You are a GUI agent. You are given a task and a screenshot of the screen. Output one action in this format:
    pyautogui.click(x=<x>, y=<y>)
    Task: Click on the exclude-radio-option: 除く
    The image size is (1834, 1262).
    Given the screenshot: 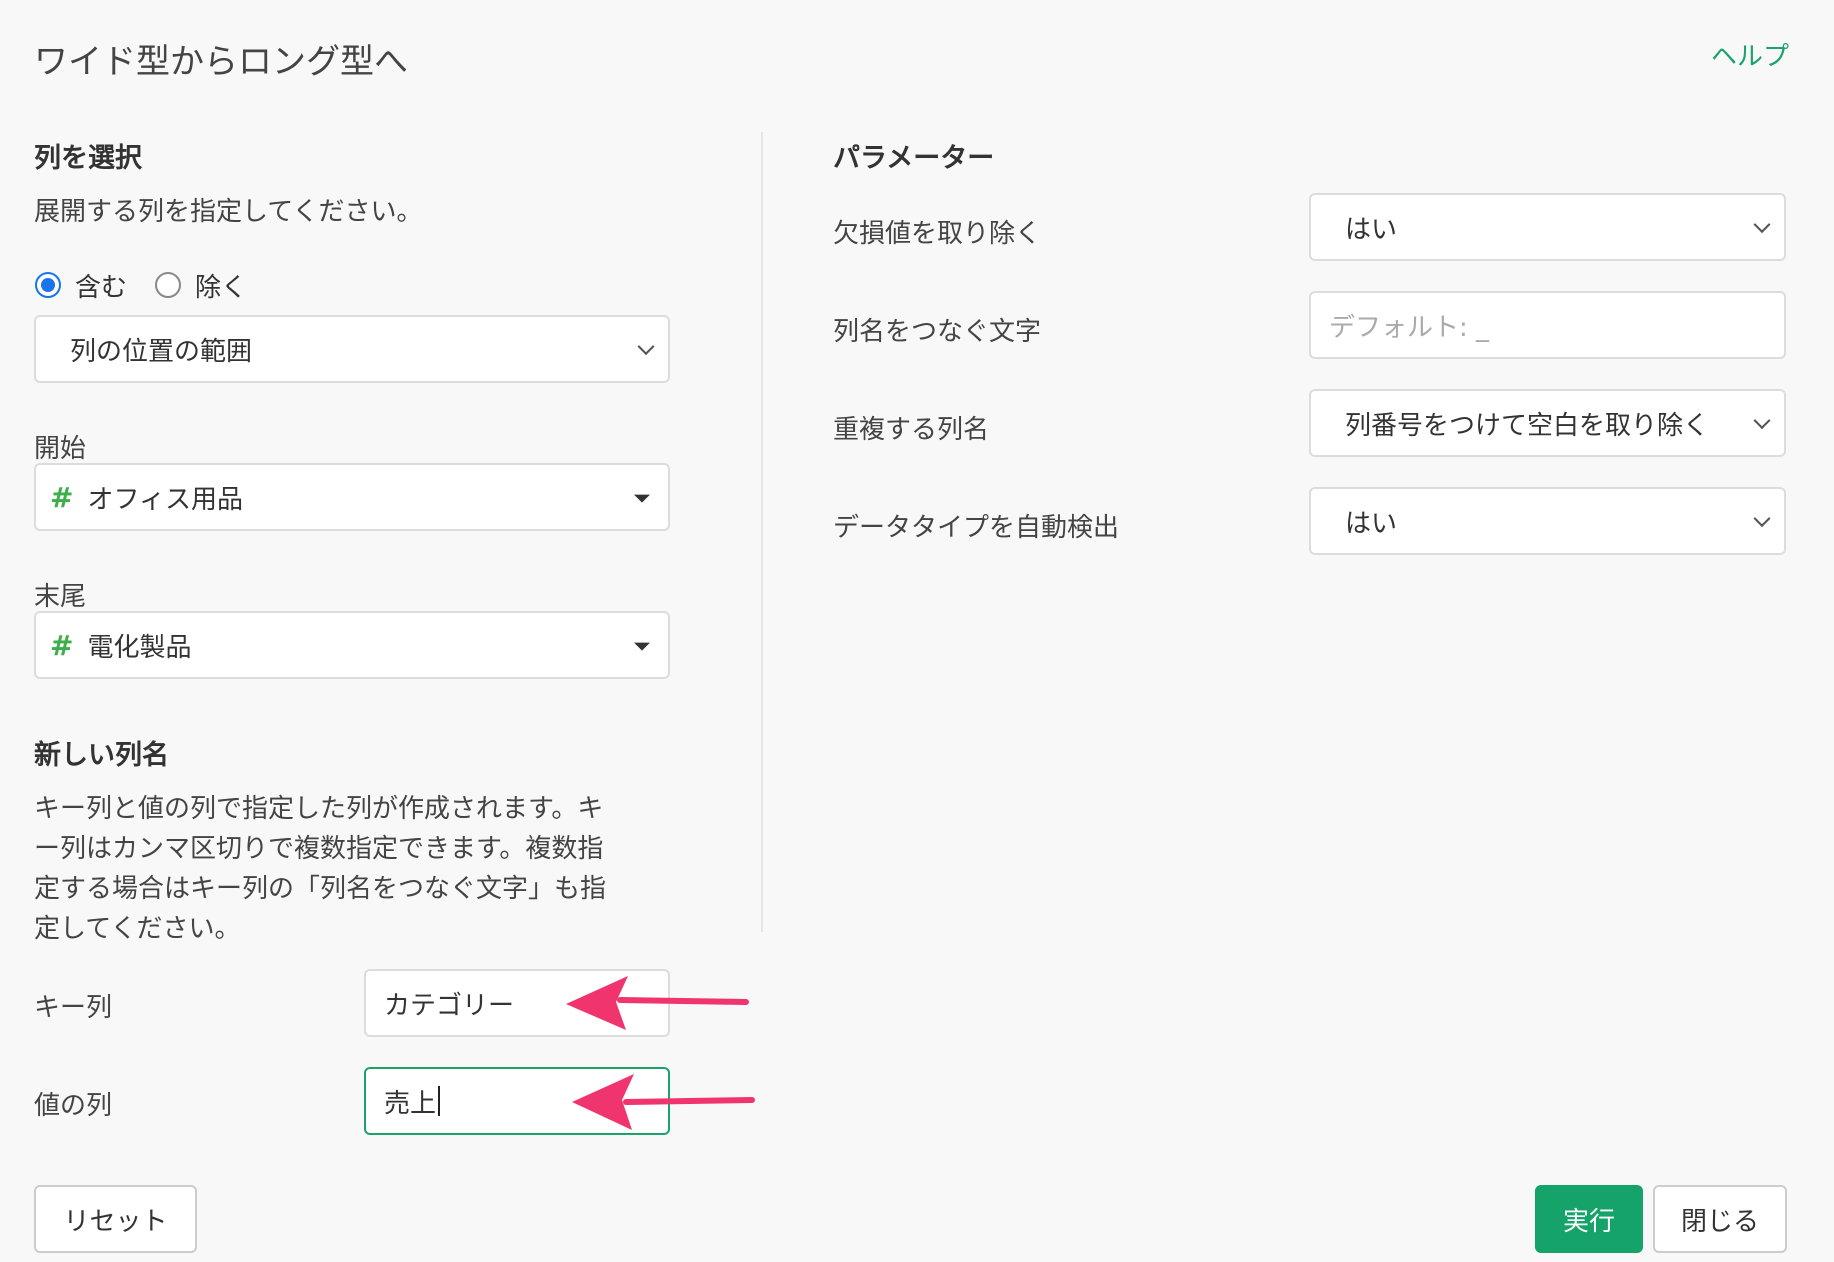 What is the action you would take?
    pyautogui.click(x=201, y=285)
    